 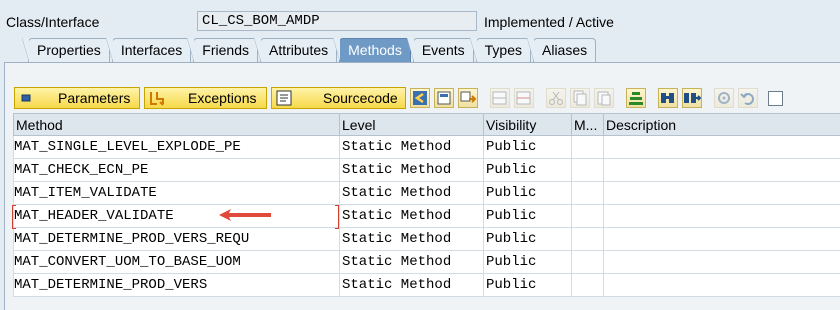 I want to click on column-visibility: Visibility, so click(x=527, y=124).